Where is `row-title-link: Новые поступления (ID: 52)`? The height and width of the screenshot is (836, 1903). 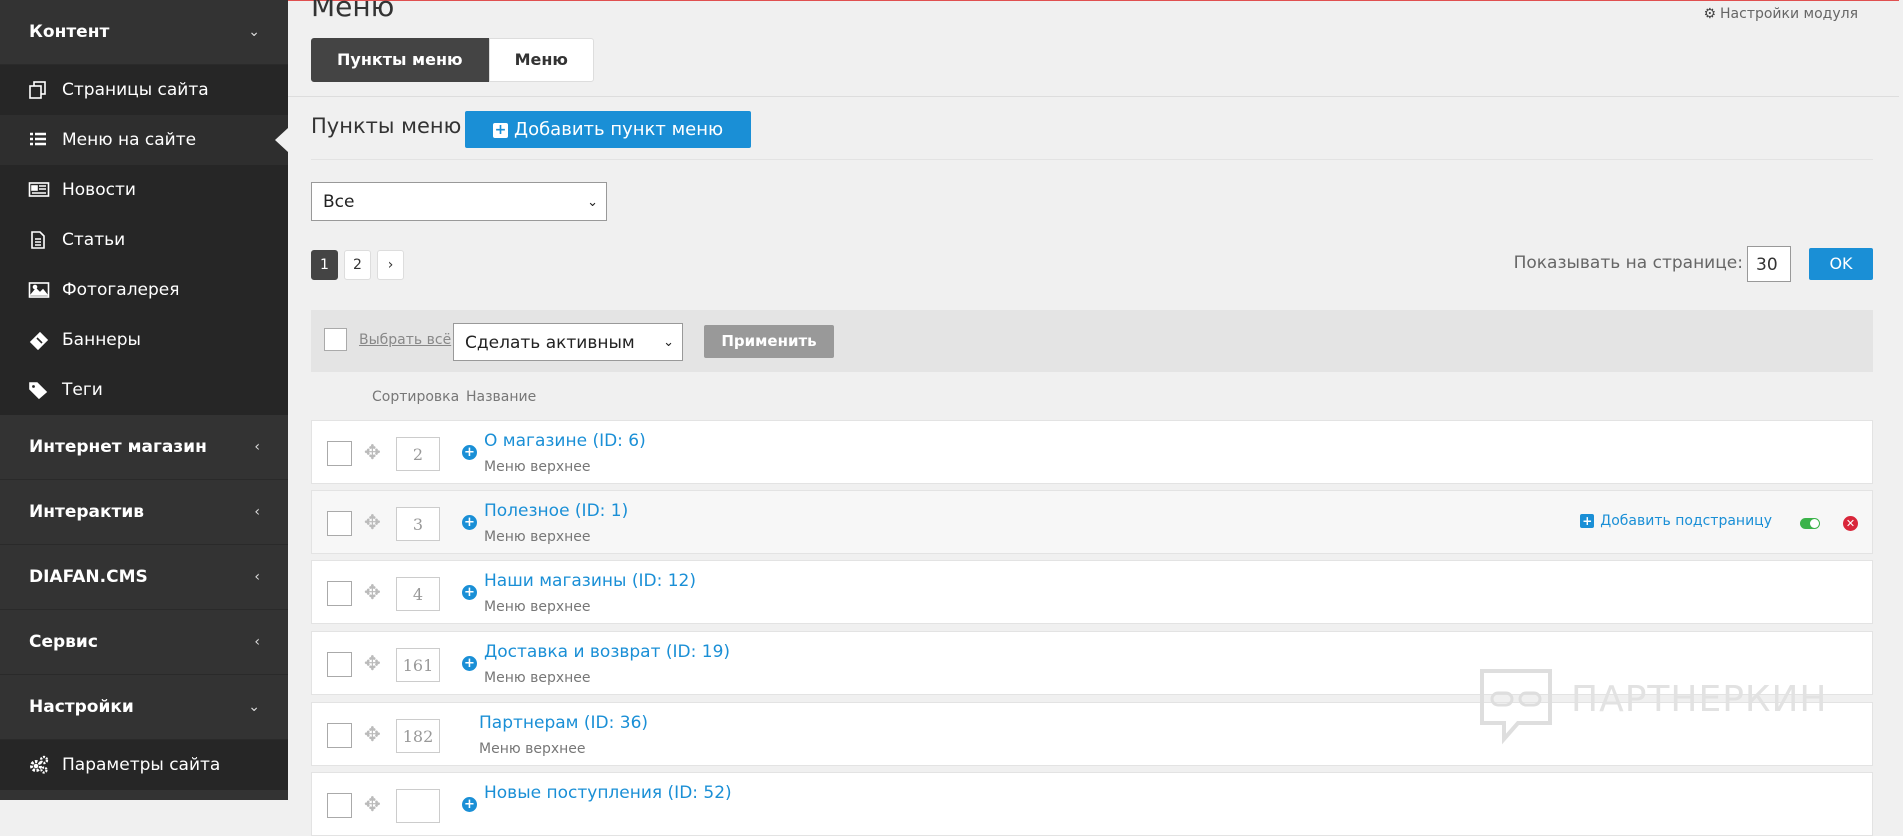
row-title-link: Новые поступления (ID: 52) is located at coordinates (608, 793).